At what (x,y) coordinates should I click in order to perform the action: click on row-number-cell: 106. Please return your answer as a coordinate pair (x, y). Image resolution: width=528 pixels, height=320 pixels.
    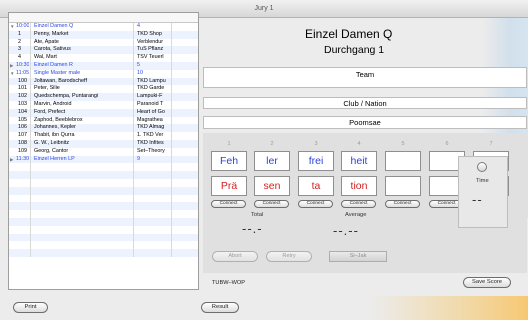
    Looking at the image, I should click on (19, 128).